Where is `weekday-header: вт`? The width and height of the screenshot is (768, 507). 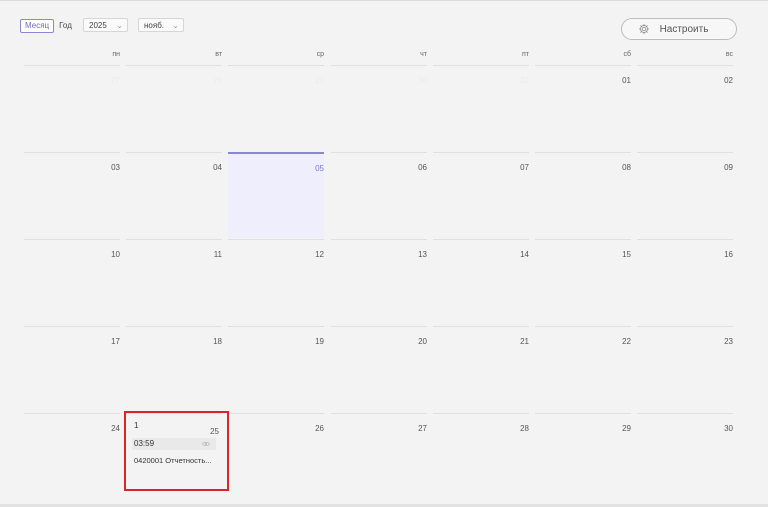 weekday-header: вт is located at coordinates (218, 54).